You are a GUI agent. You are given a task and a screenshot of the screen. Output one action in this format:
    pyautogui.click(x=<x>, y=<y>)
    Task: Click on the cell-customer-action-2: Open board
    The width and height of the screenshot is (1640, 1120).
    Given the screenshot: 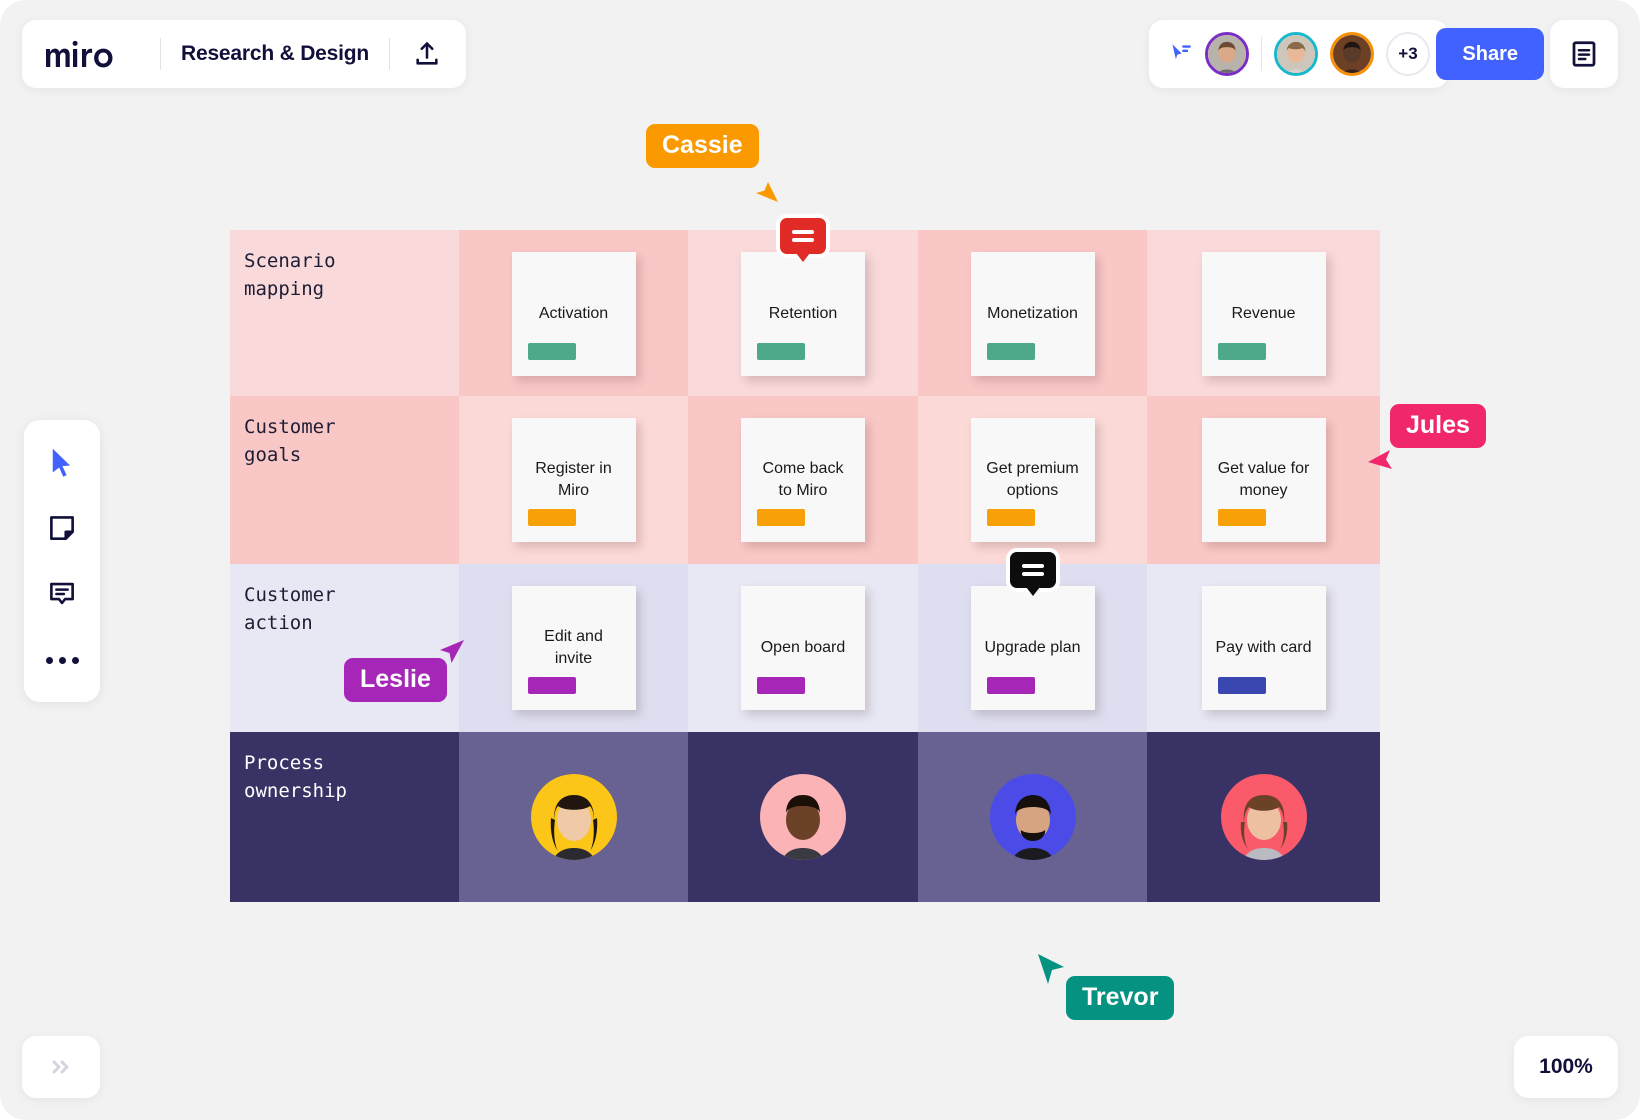 What is the action you would take?
    pyautogui.click(x=803, y=648)
    